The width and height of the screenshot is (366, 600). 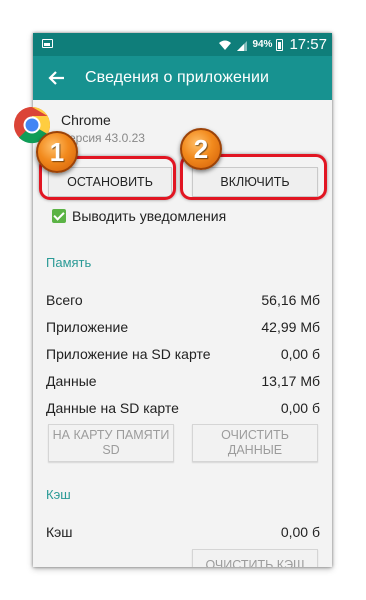 What do you see at coordinates (242, 45) in the screenshot?
I see `signal-icon` at bounding box center [242, 45].